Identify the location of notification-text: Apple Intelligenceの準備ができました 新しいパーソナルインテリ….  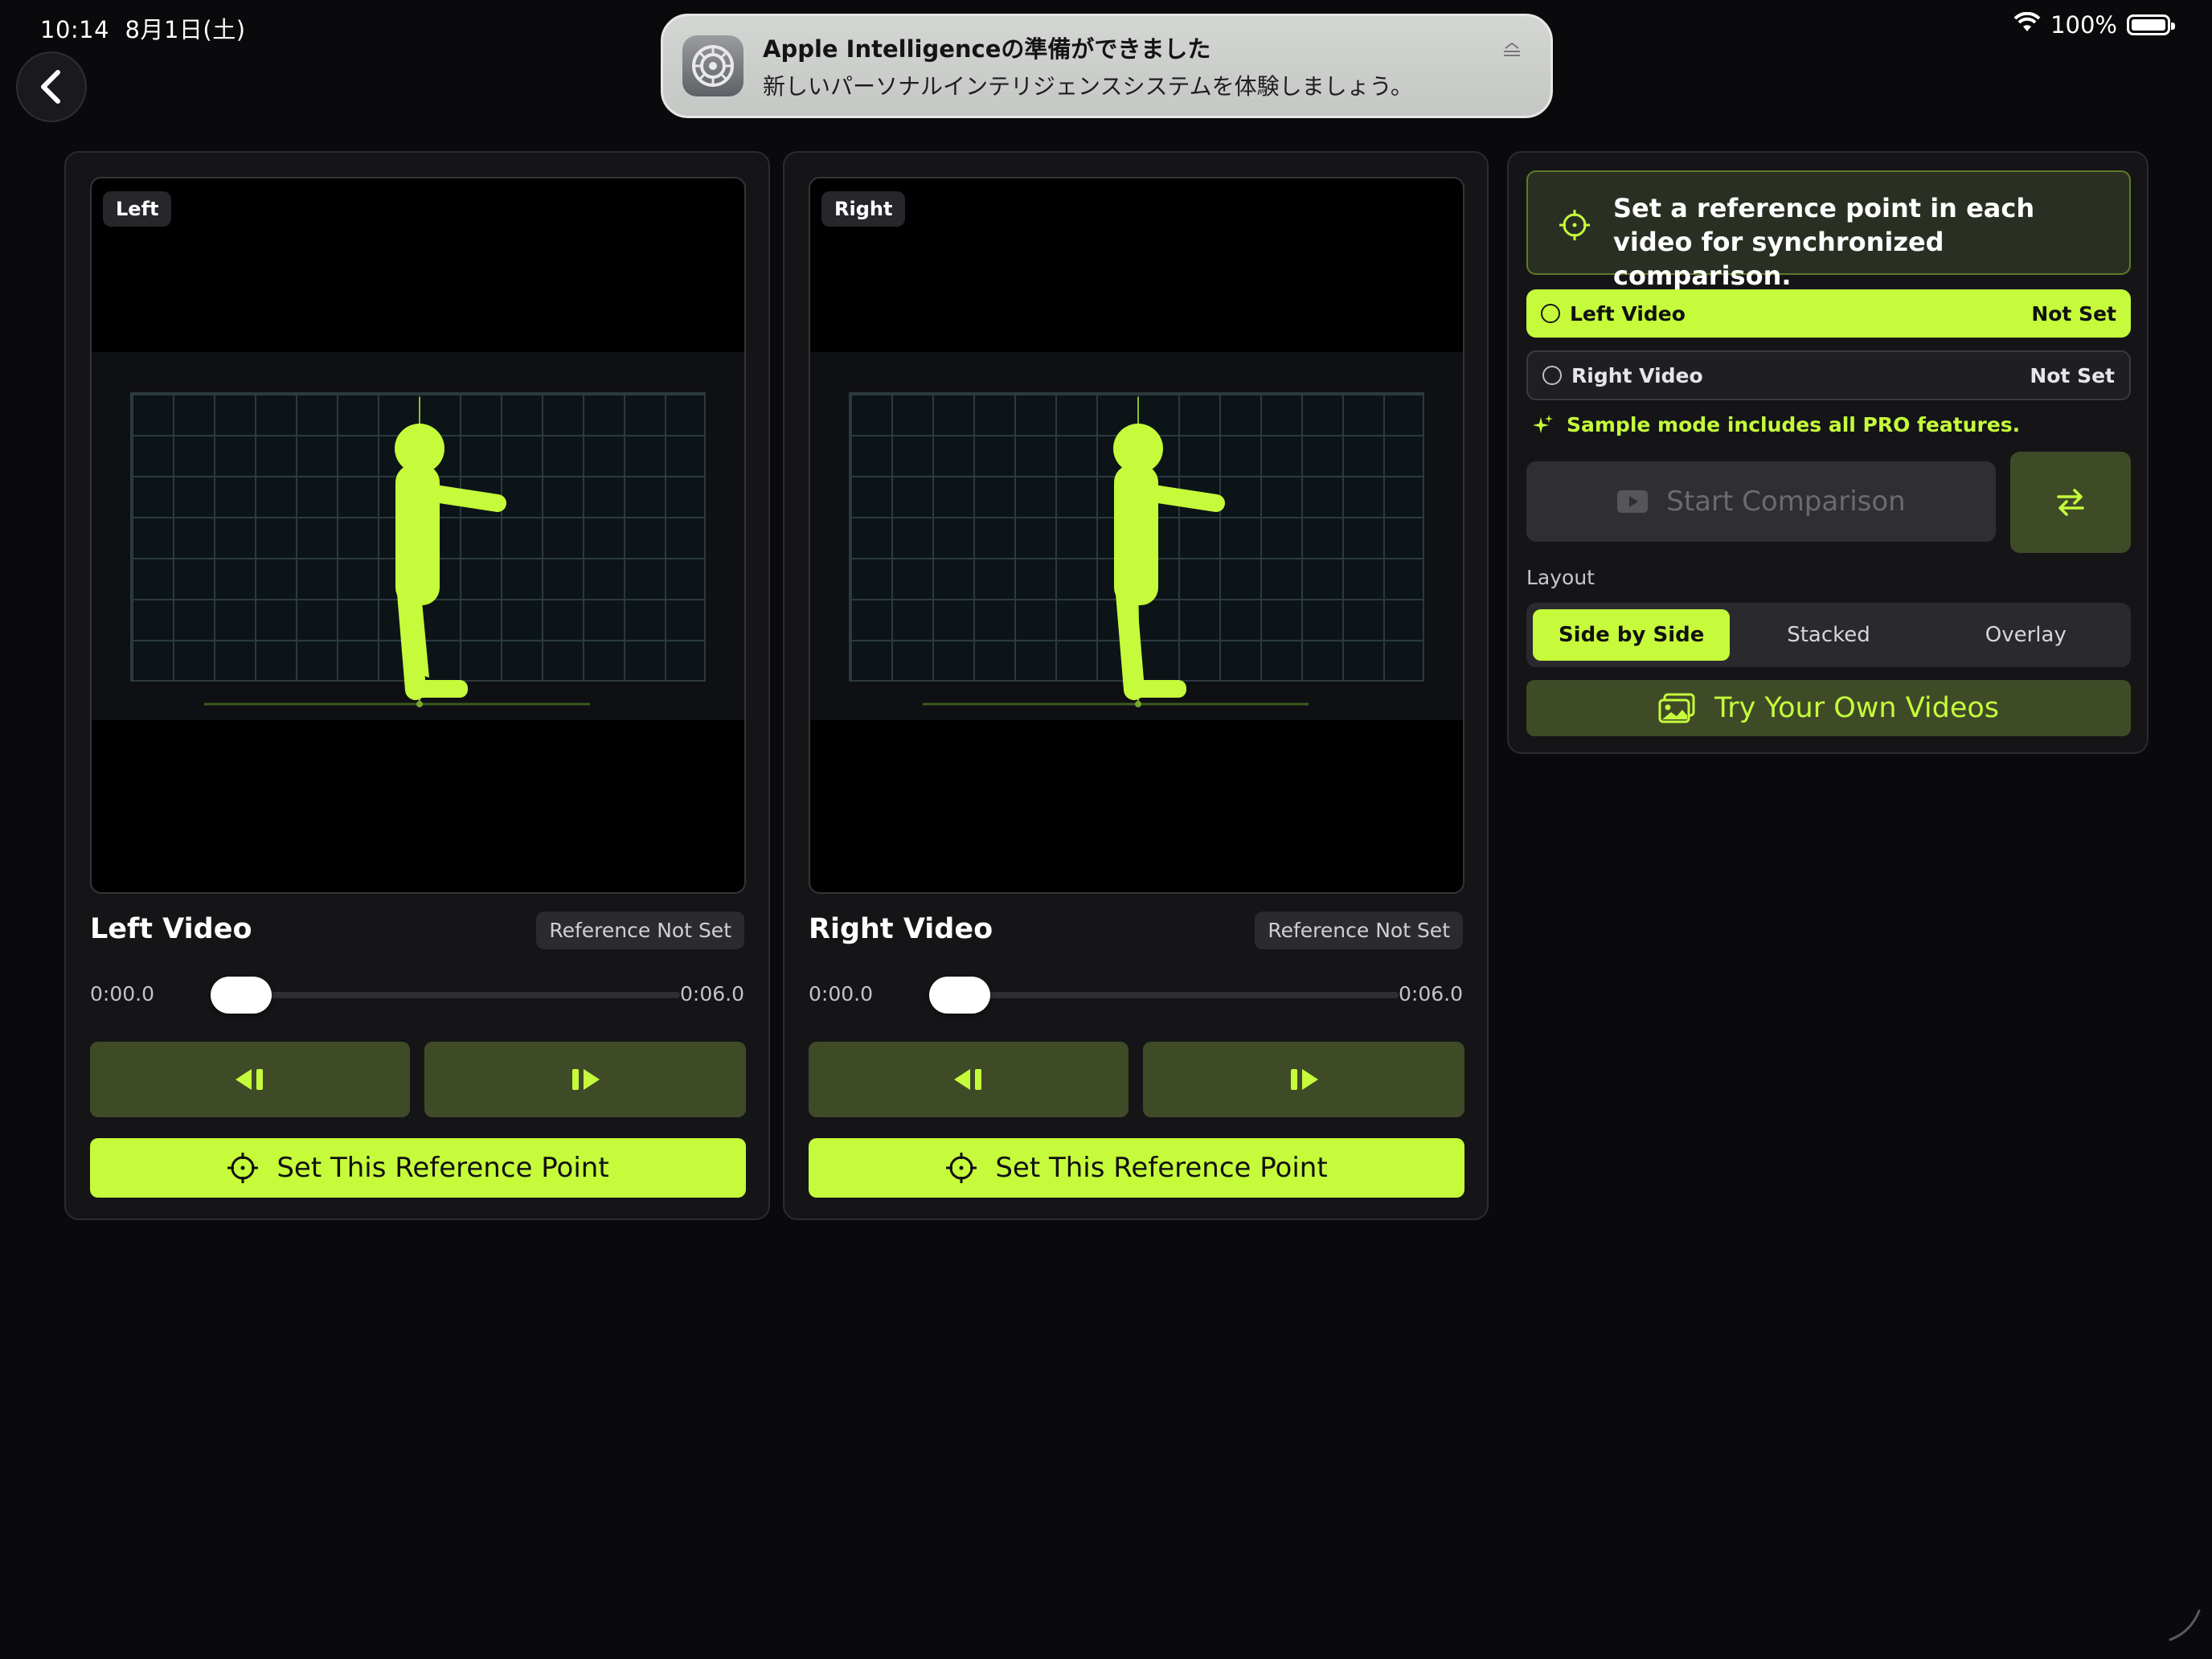
(1088, 66).